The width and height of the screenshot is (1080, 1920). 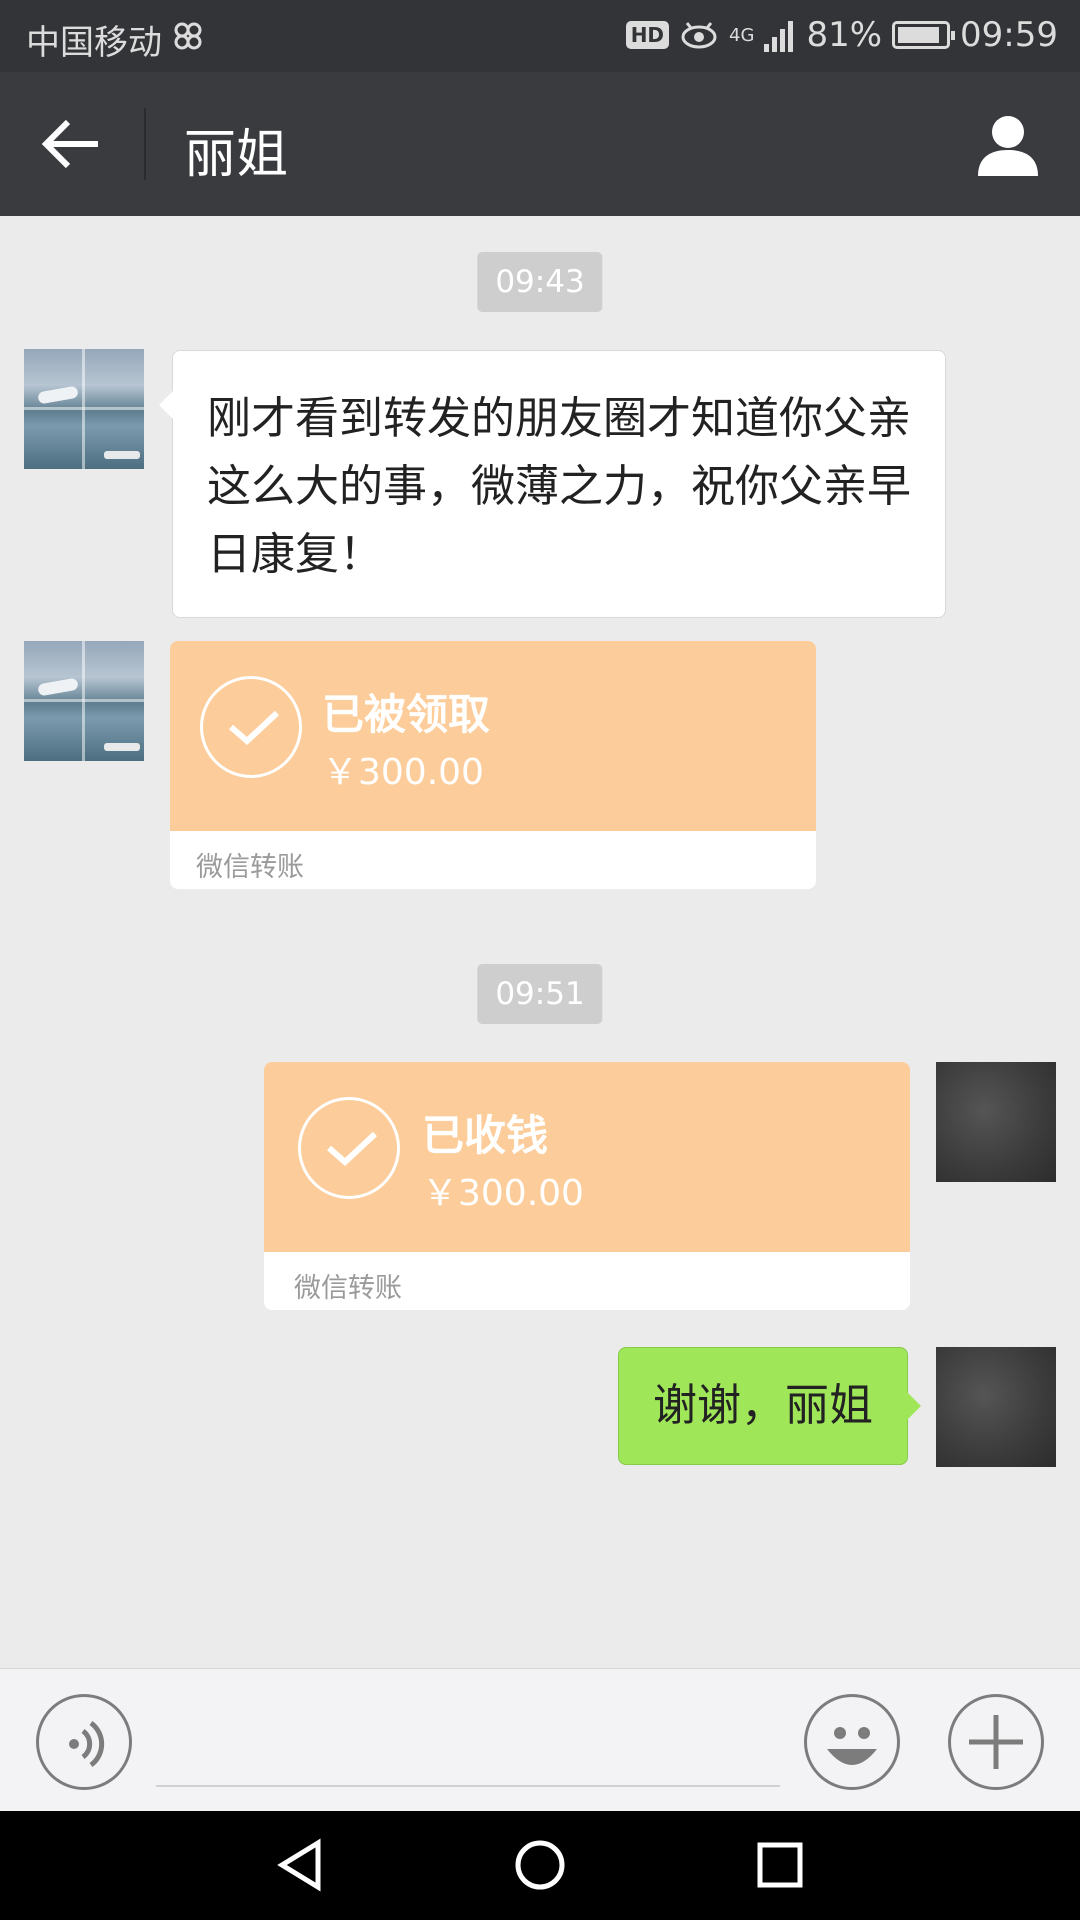 I want to click on transfer-status: 已被领取, so click(x=406, y=714).